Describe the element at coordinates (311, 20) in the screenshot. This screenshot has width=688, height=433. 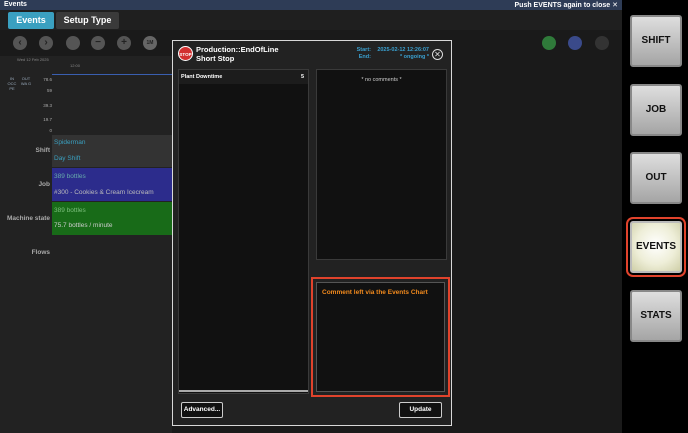
I see `tab-bar: Events Setup Type` at that location.